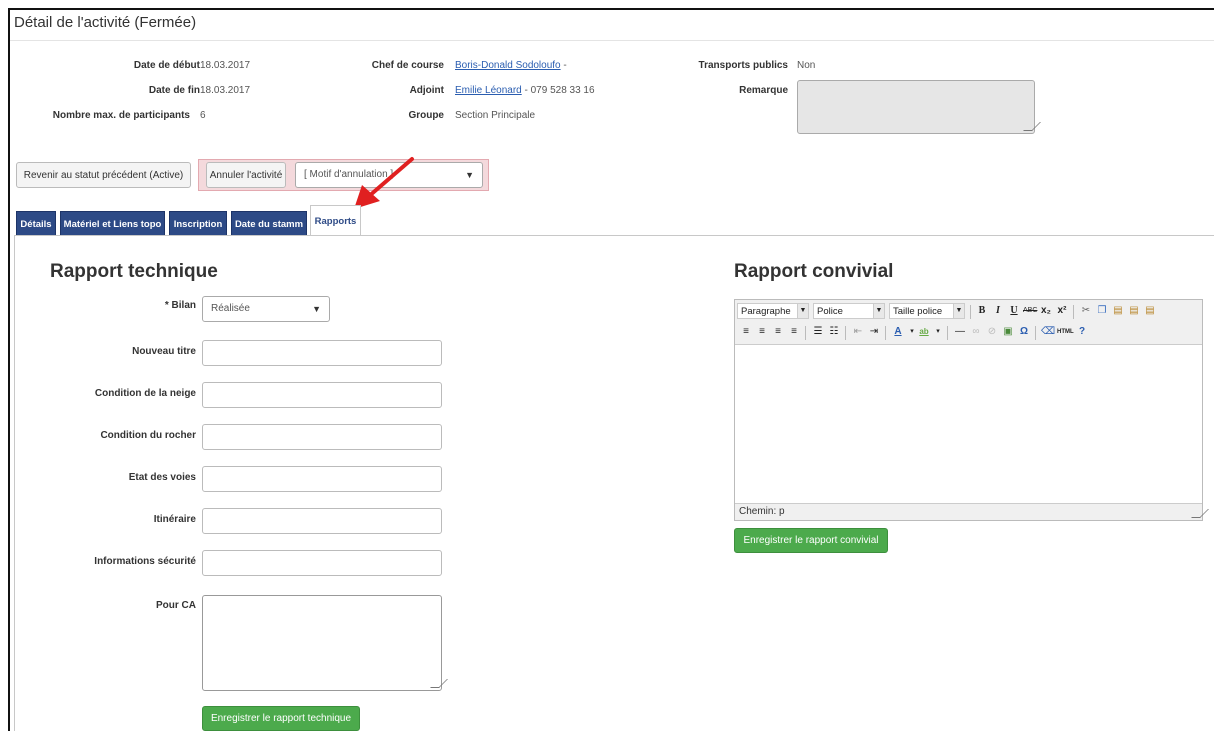 This screenshot has width=1214, height=731. Describe the element at coordinates (164, 351) in the screenshot. I see `nouveau-titre-label: Nouveau titre` at that location.